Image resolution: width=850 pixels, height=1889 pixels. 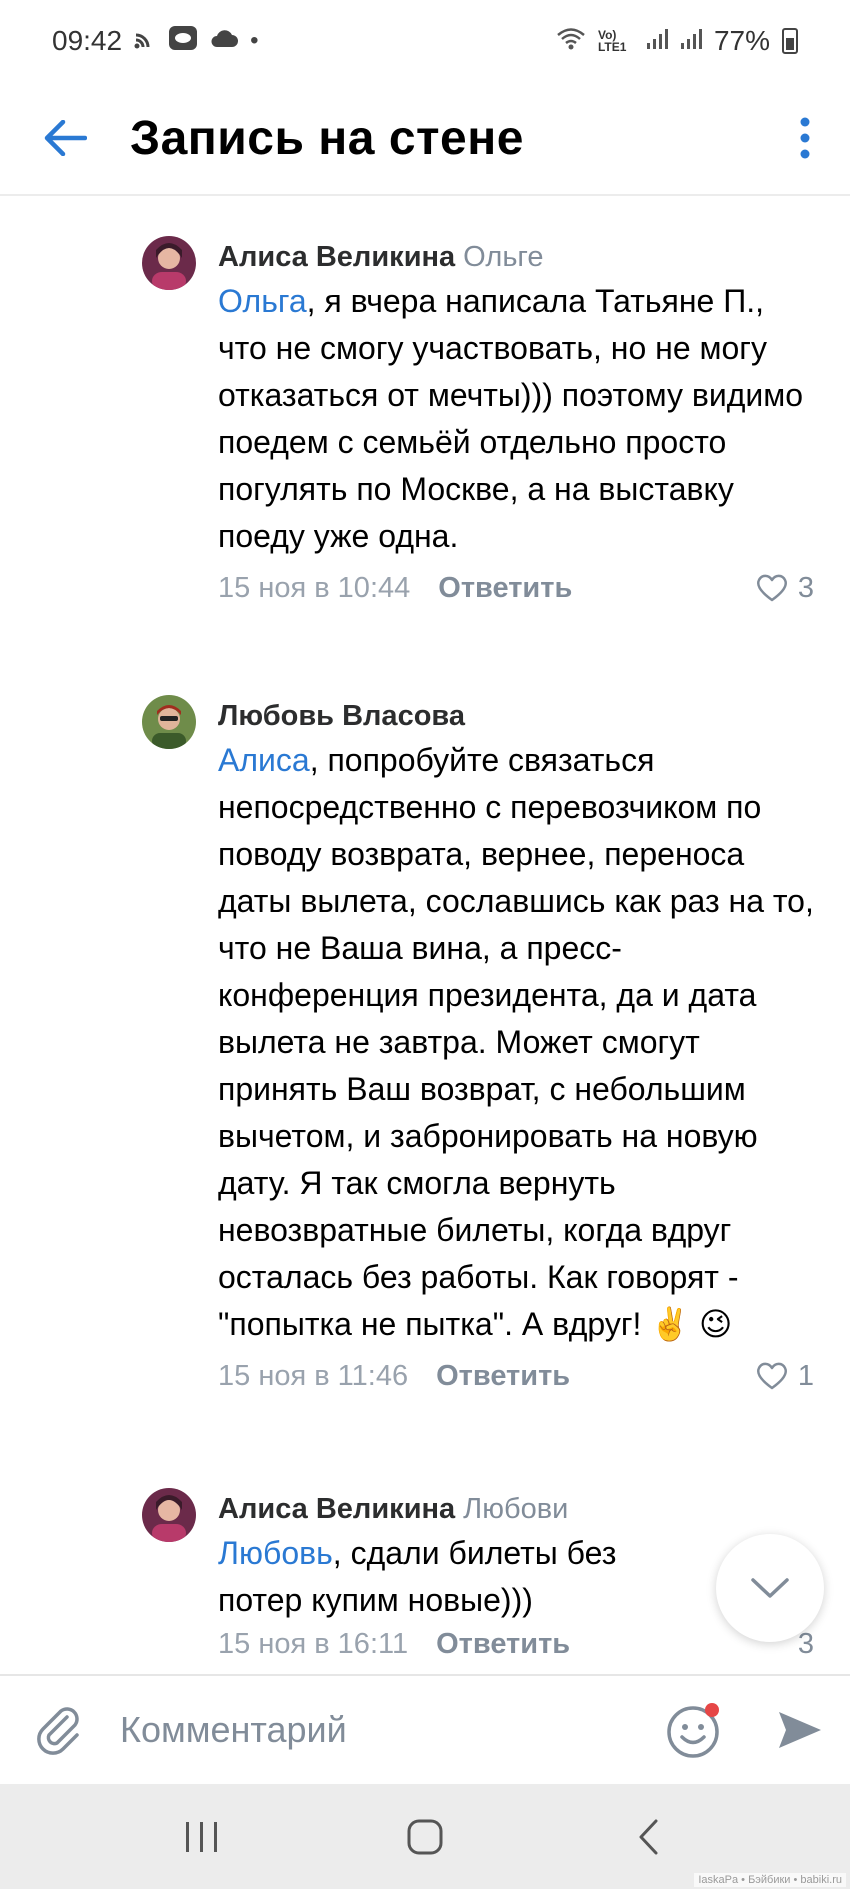 What do you see at coordinates (183, 41) in the screenshot?
I see `app-notification-icon` at bounding box center [183, 41].